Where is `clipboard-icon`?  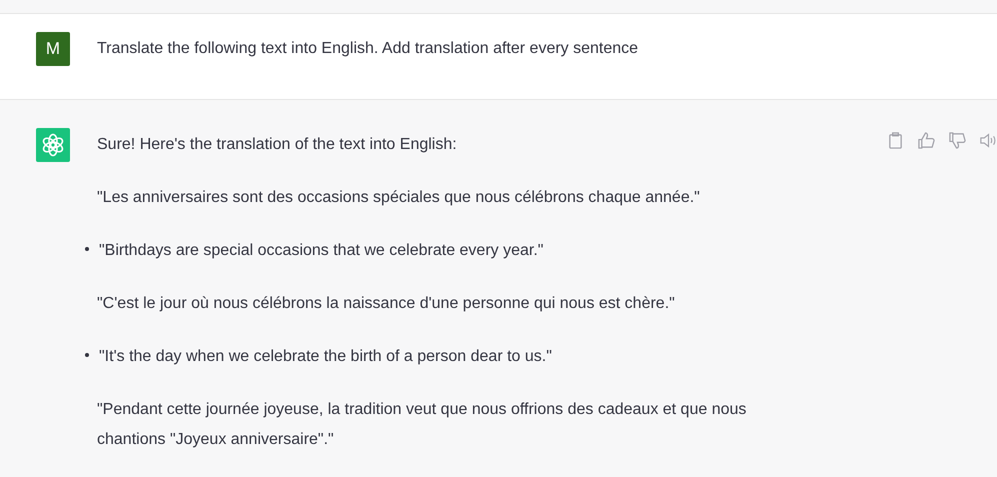
clipboard-icon is located at coordinates (895, 140).